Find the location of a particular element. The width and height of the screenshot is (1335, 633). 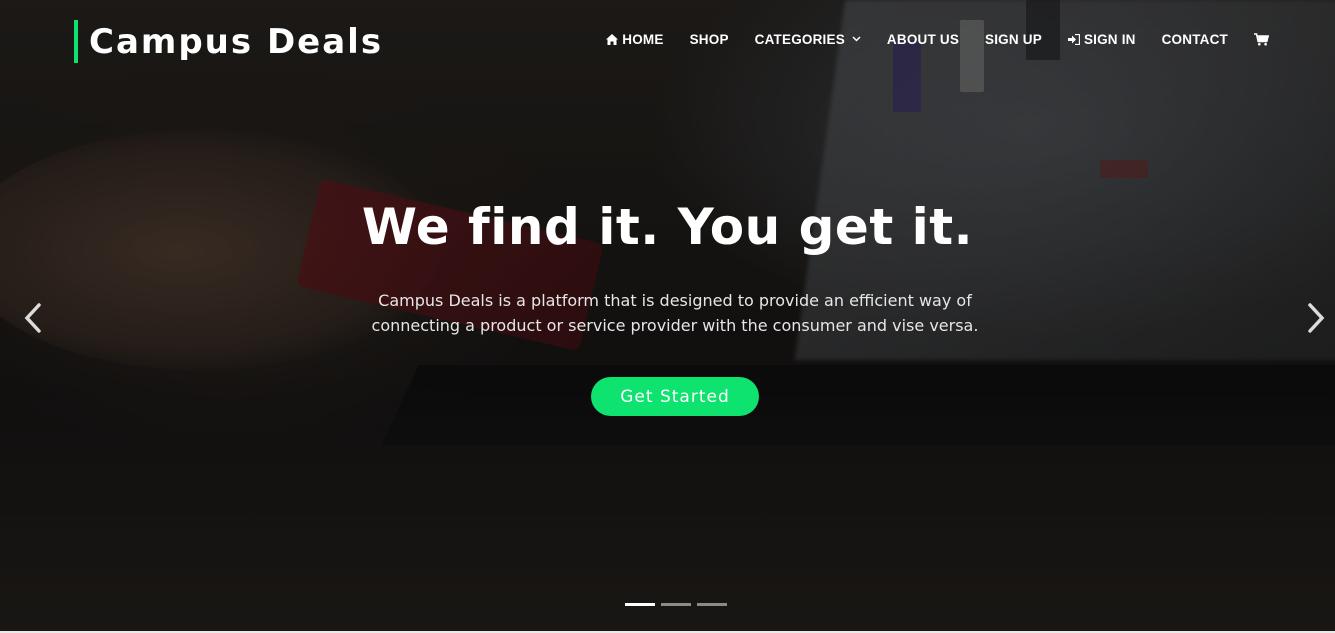

nav-about-us-label: ABOUT US is located at coordinates (923, 39).